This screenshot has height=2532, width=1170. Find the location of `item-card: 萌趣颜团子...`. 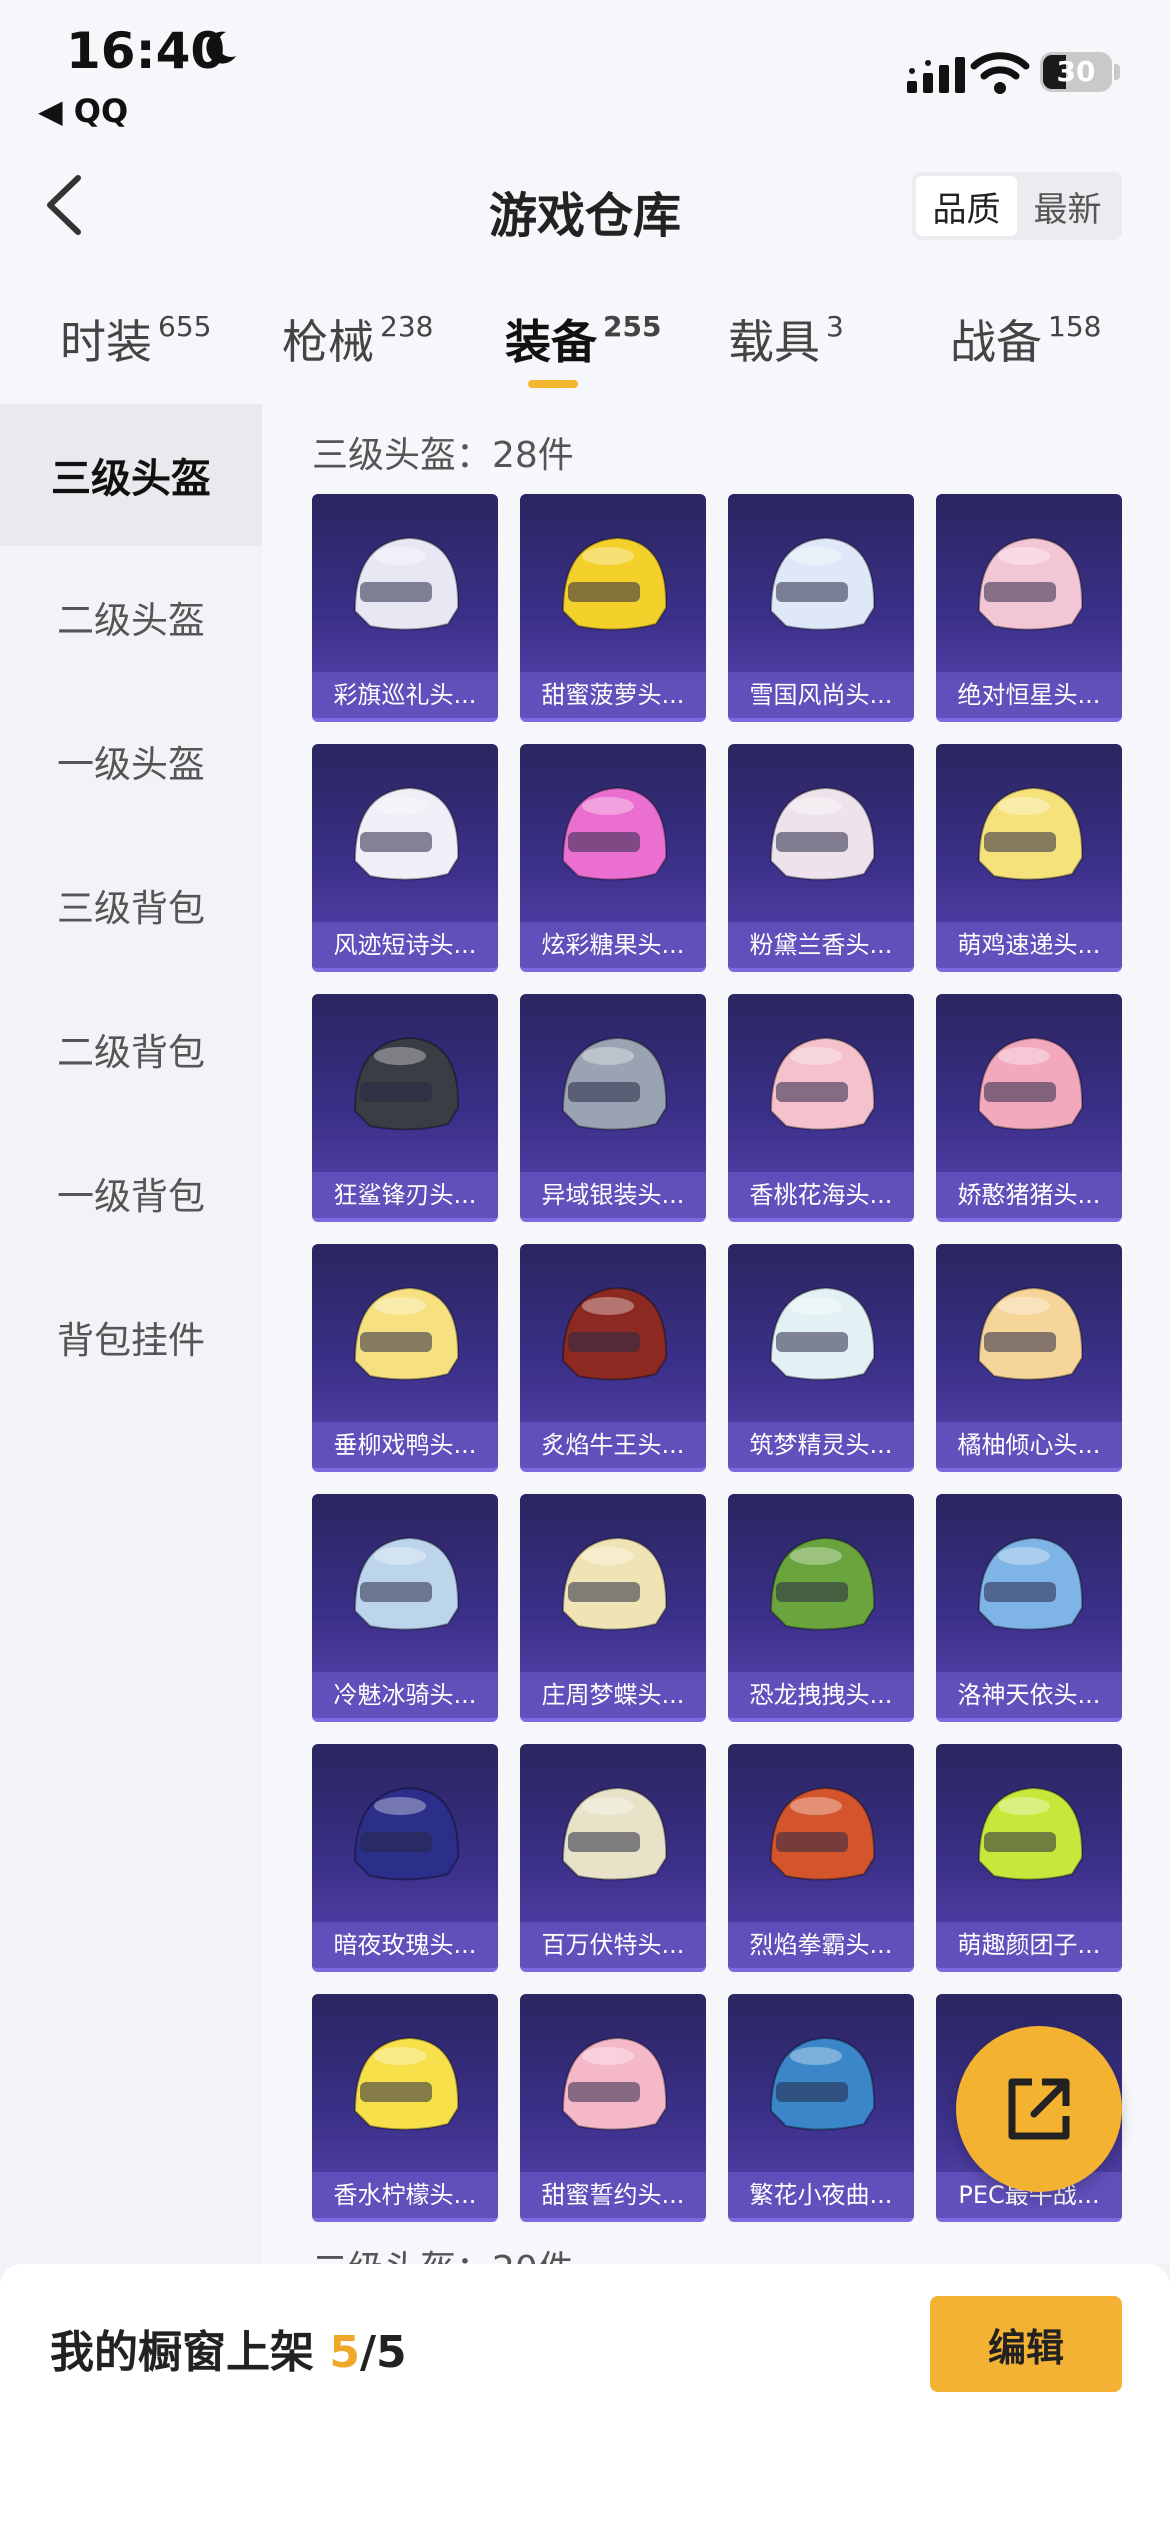

item-card: 萌趣颜团子... is located at coordinates (1029, 1858).